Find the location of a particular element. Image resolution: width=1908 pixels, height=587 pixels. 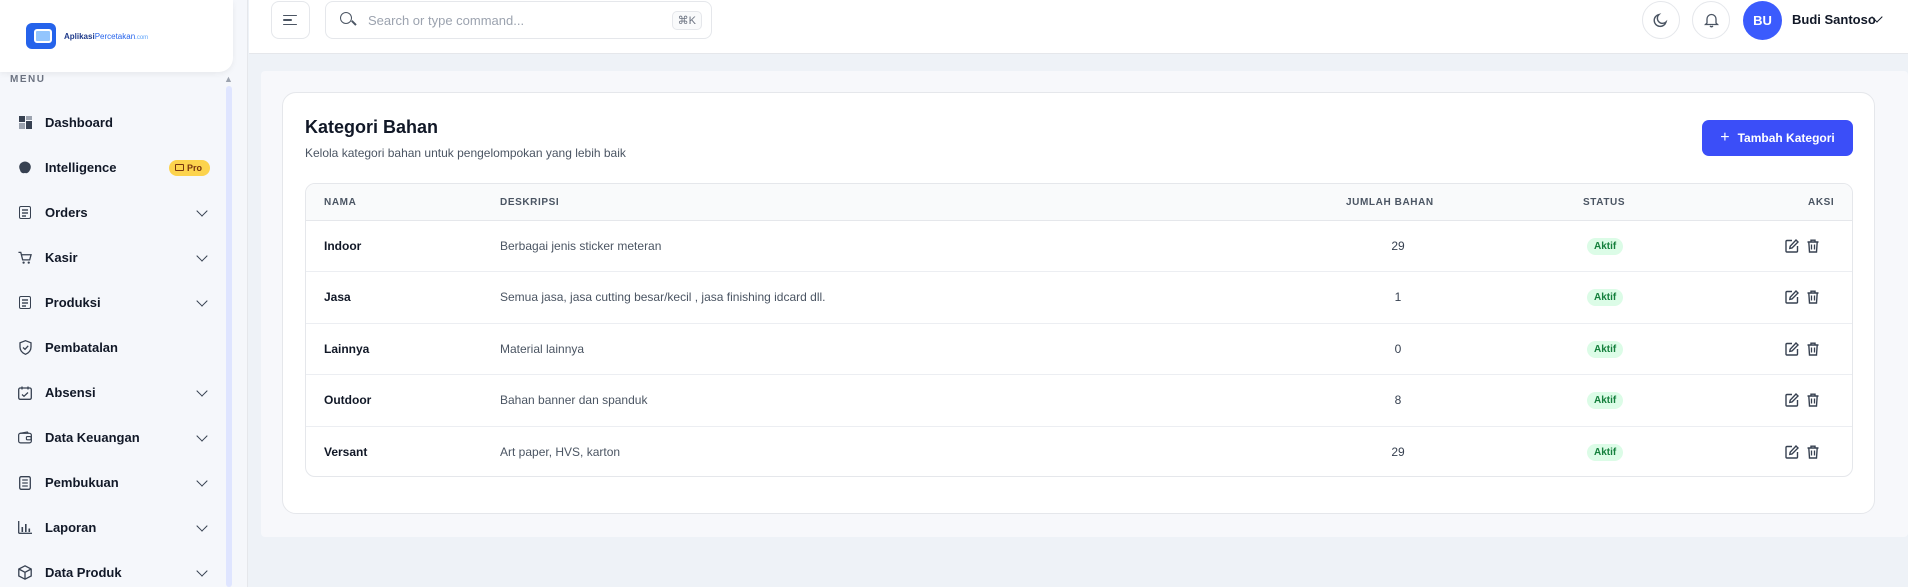

category-name: Jasa is located at coordinates (337, 297).